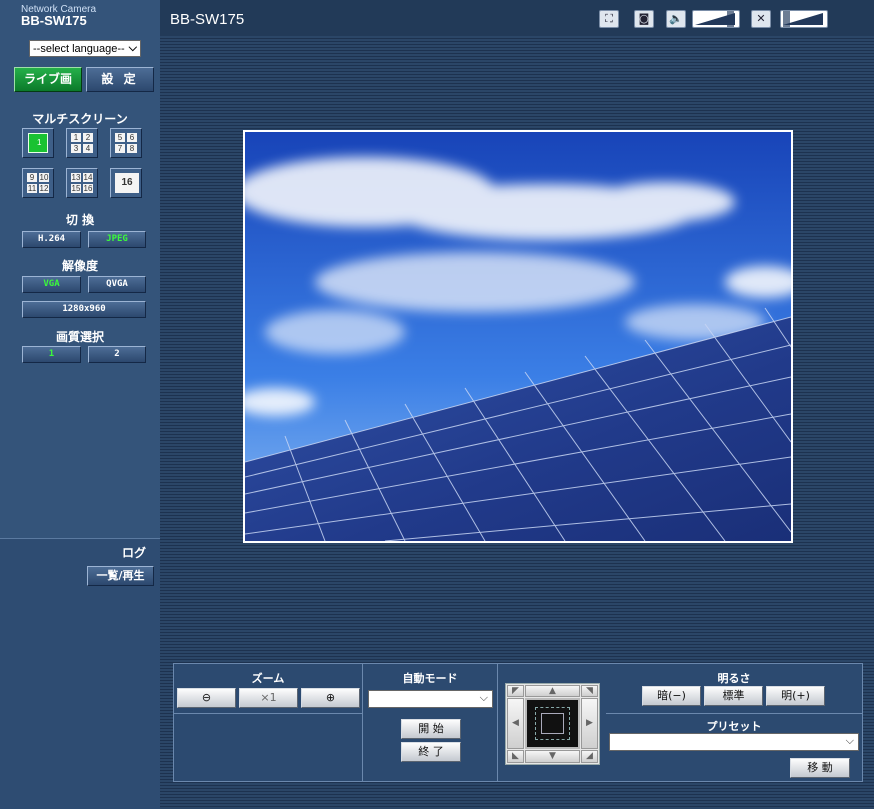  Describe the element at coordinates (734, 726) in the screenshot. I see `preset-title: プリセット` at that location.